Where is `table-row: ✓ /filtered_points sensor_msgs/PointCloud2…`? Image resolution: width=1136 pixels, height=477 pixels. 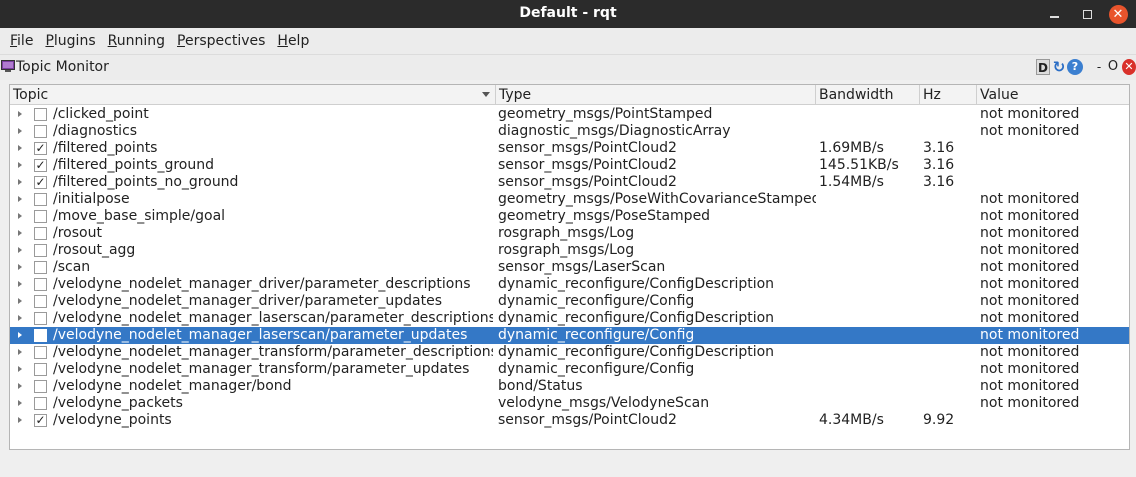 table-row: ✓ /filtered_points sensor_msgs/PointCloud2… is located at coordinates (569, 148).